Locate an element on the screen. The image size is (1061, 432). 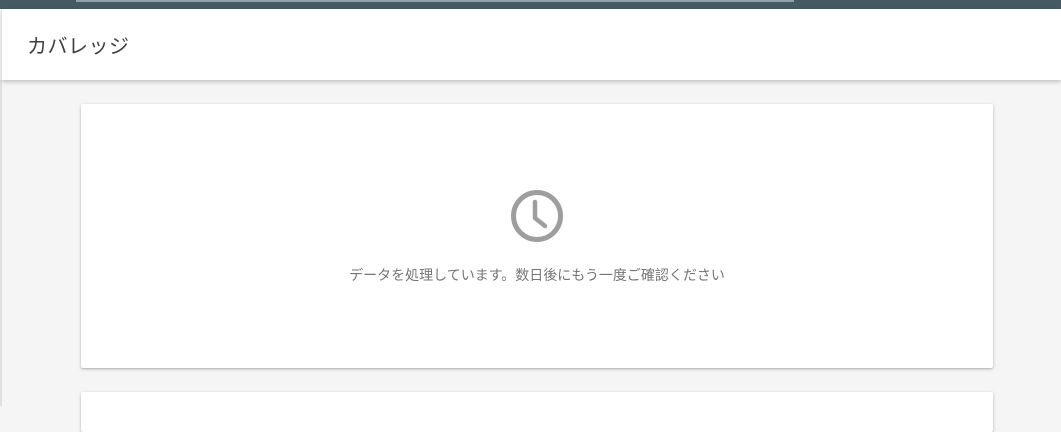
sidebar-edge is located at coordinates (1, 243).